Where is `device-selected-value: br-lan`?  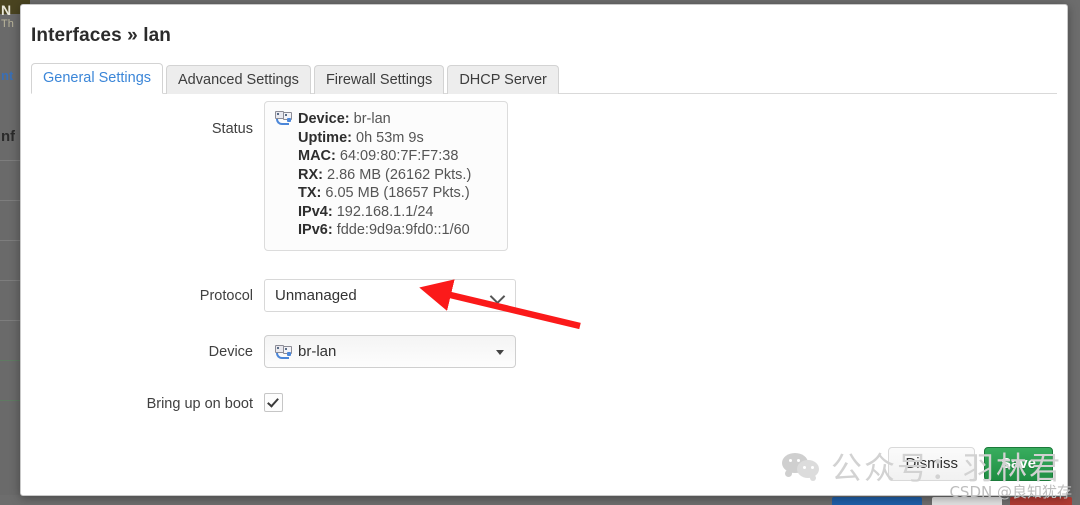 device-selected-value: br-lan is located at coordinates (317, 351).